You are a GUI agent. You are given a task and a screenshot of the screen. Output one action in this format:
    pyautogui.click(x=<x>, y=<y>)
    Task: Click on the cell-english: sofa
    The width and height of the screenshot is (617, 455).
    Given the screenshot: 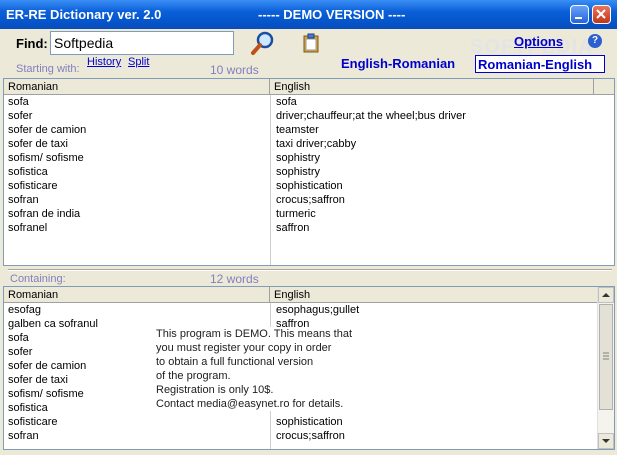 What is the action you would take?
    pyautogui.click(x=286, y=102)
    